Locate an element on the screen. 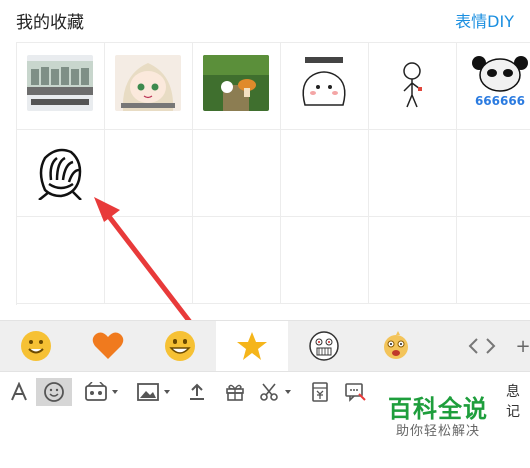  cartoon-face-icon is located at coordinates (396, 345).